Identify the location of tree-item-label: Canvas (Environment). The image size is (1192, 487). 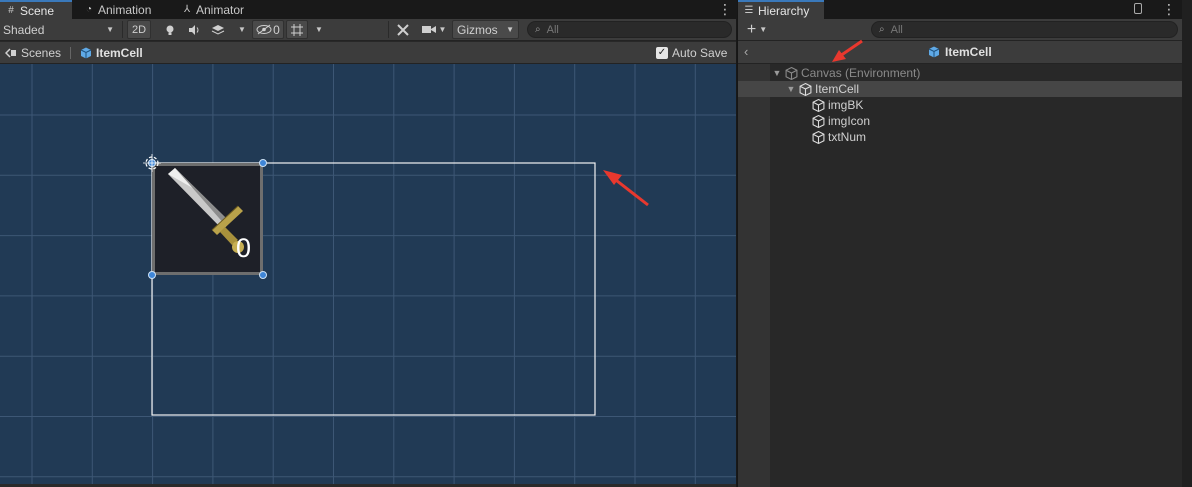
(861, 73).